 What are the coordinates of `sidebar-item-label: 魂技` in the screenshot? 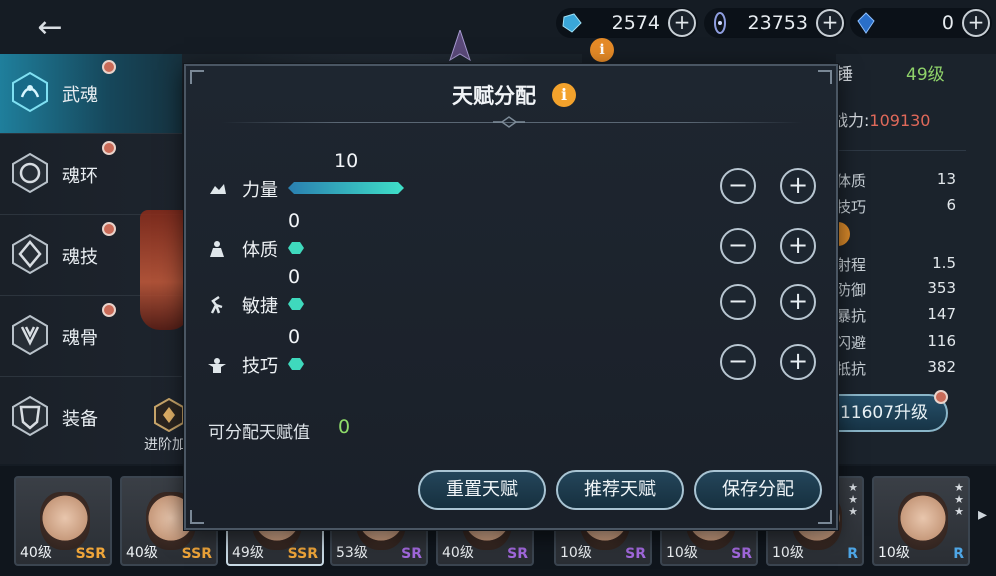 It's located at (80, 257).